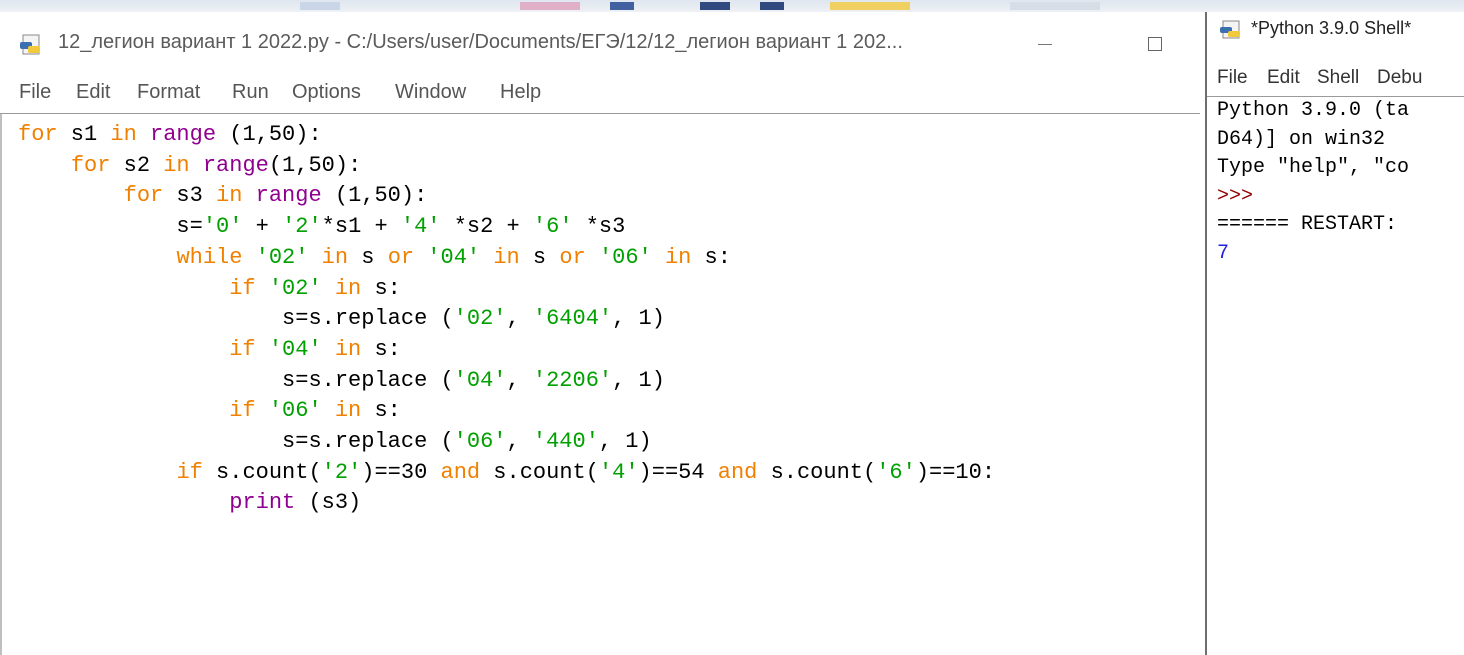  I want to click on shell-line: Python 3.9.0 (ta, so click(1313, 110).